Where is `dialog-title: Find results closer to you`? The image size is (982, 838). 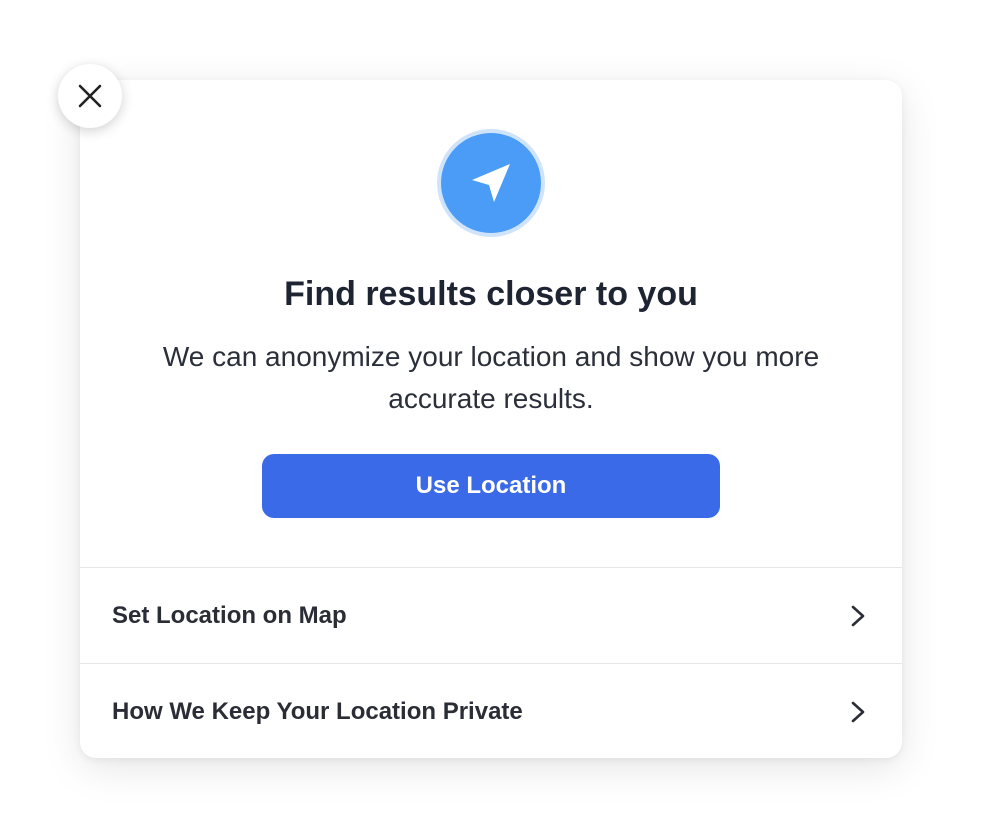
dialog-title: Find results closer to you is located at coordinates (491, 294).